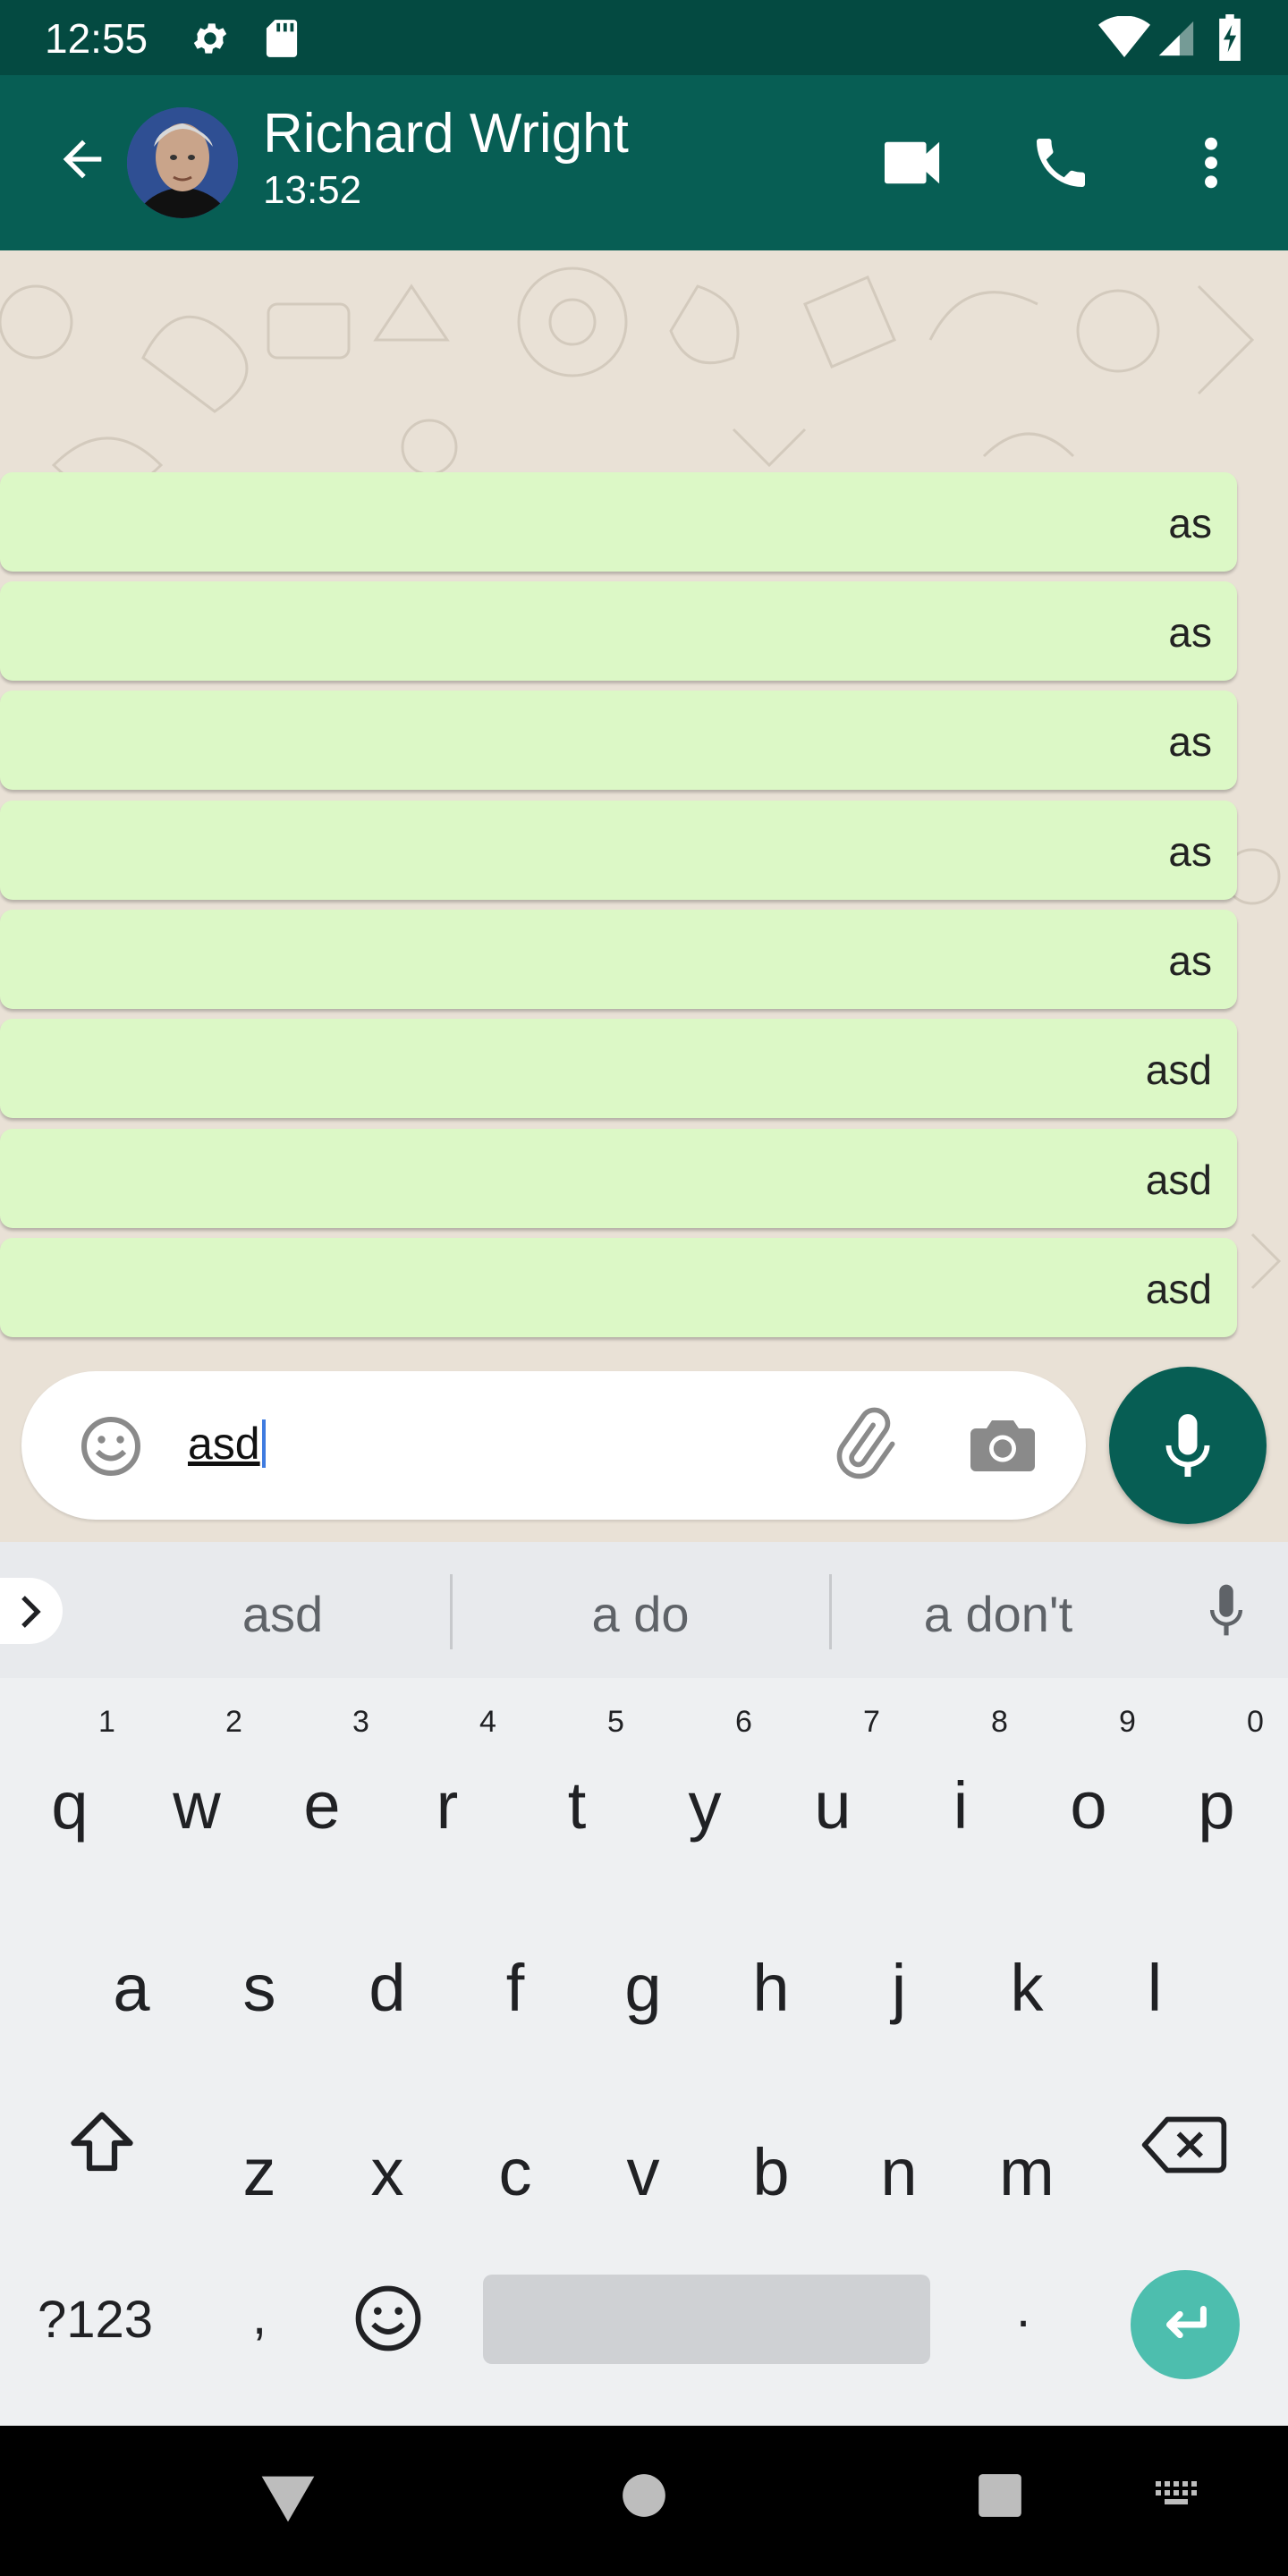 The width and height of the screenshot is (1288, 2576). What do you see at coordinates (282, 1614) in the screenshot?
I see `suggestion-item: asd` at bounding box center [282, 1614].